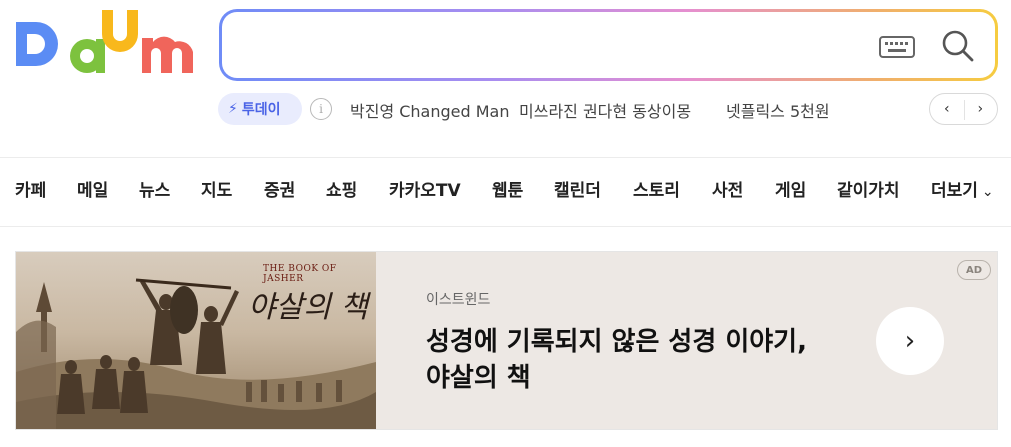 This screenshot has width=1011, height=447. What do you see at coordinates (308, 307) in the screenshot?
I see `ad-image-script-title: 야살의 책` at bounding box center [308, 307].